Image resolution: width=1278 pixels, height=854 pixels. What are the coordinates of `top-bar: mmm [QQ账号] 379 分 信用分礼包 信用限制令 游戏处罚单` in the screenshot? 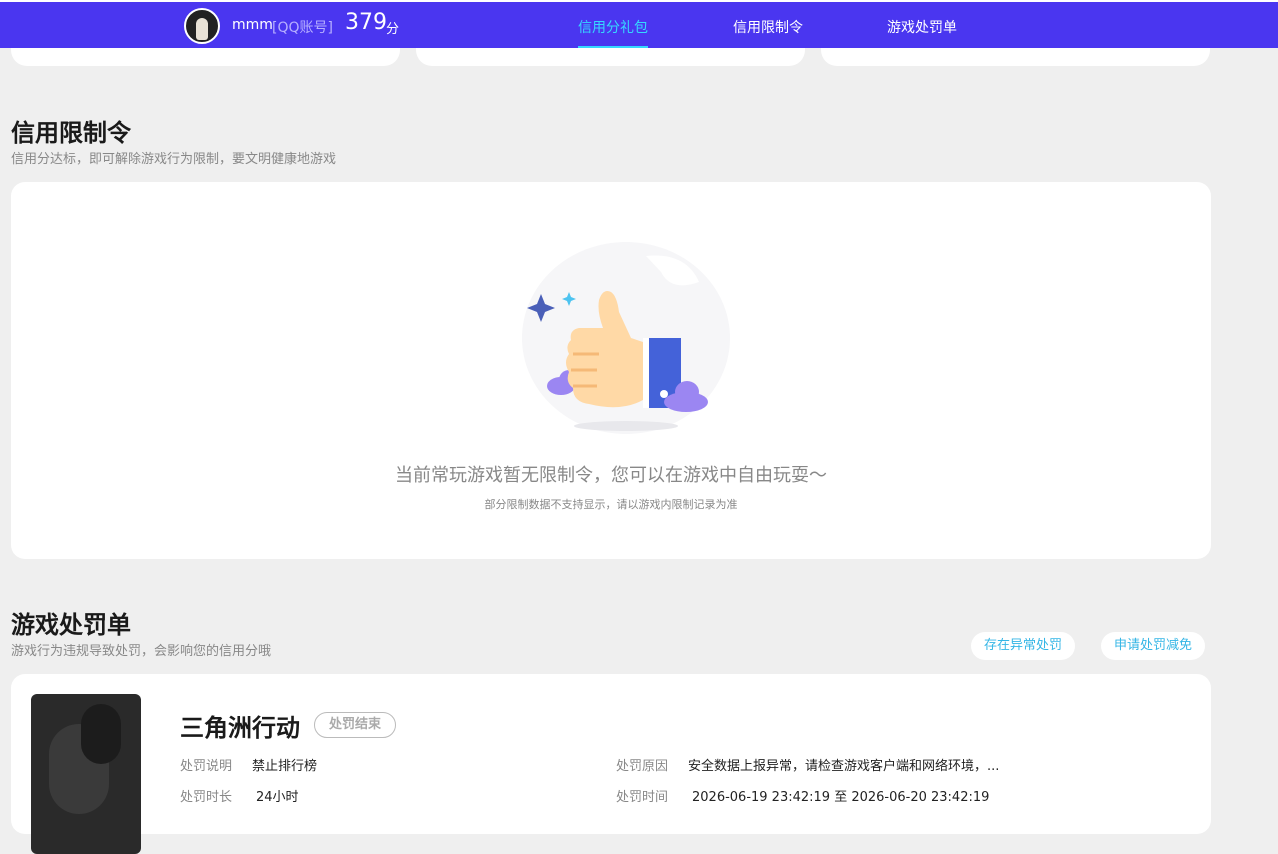 It's located at (639, 24).